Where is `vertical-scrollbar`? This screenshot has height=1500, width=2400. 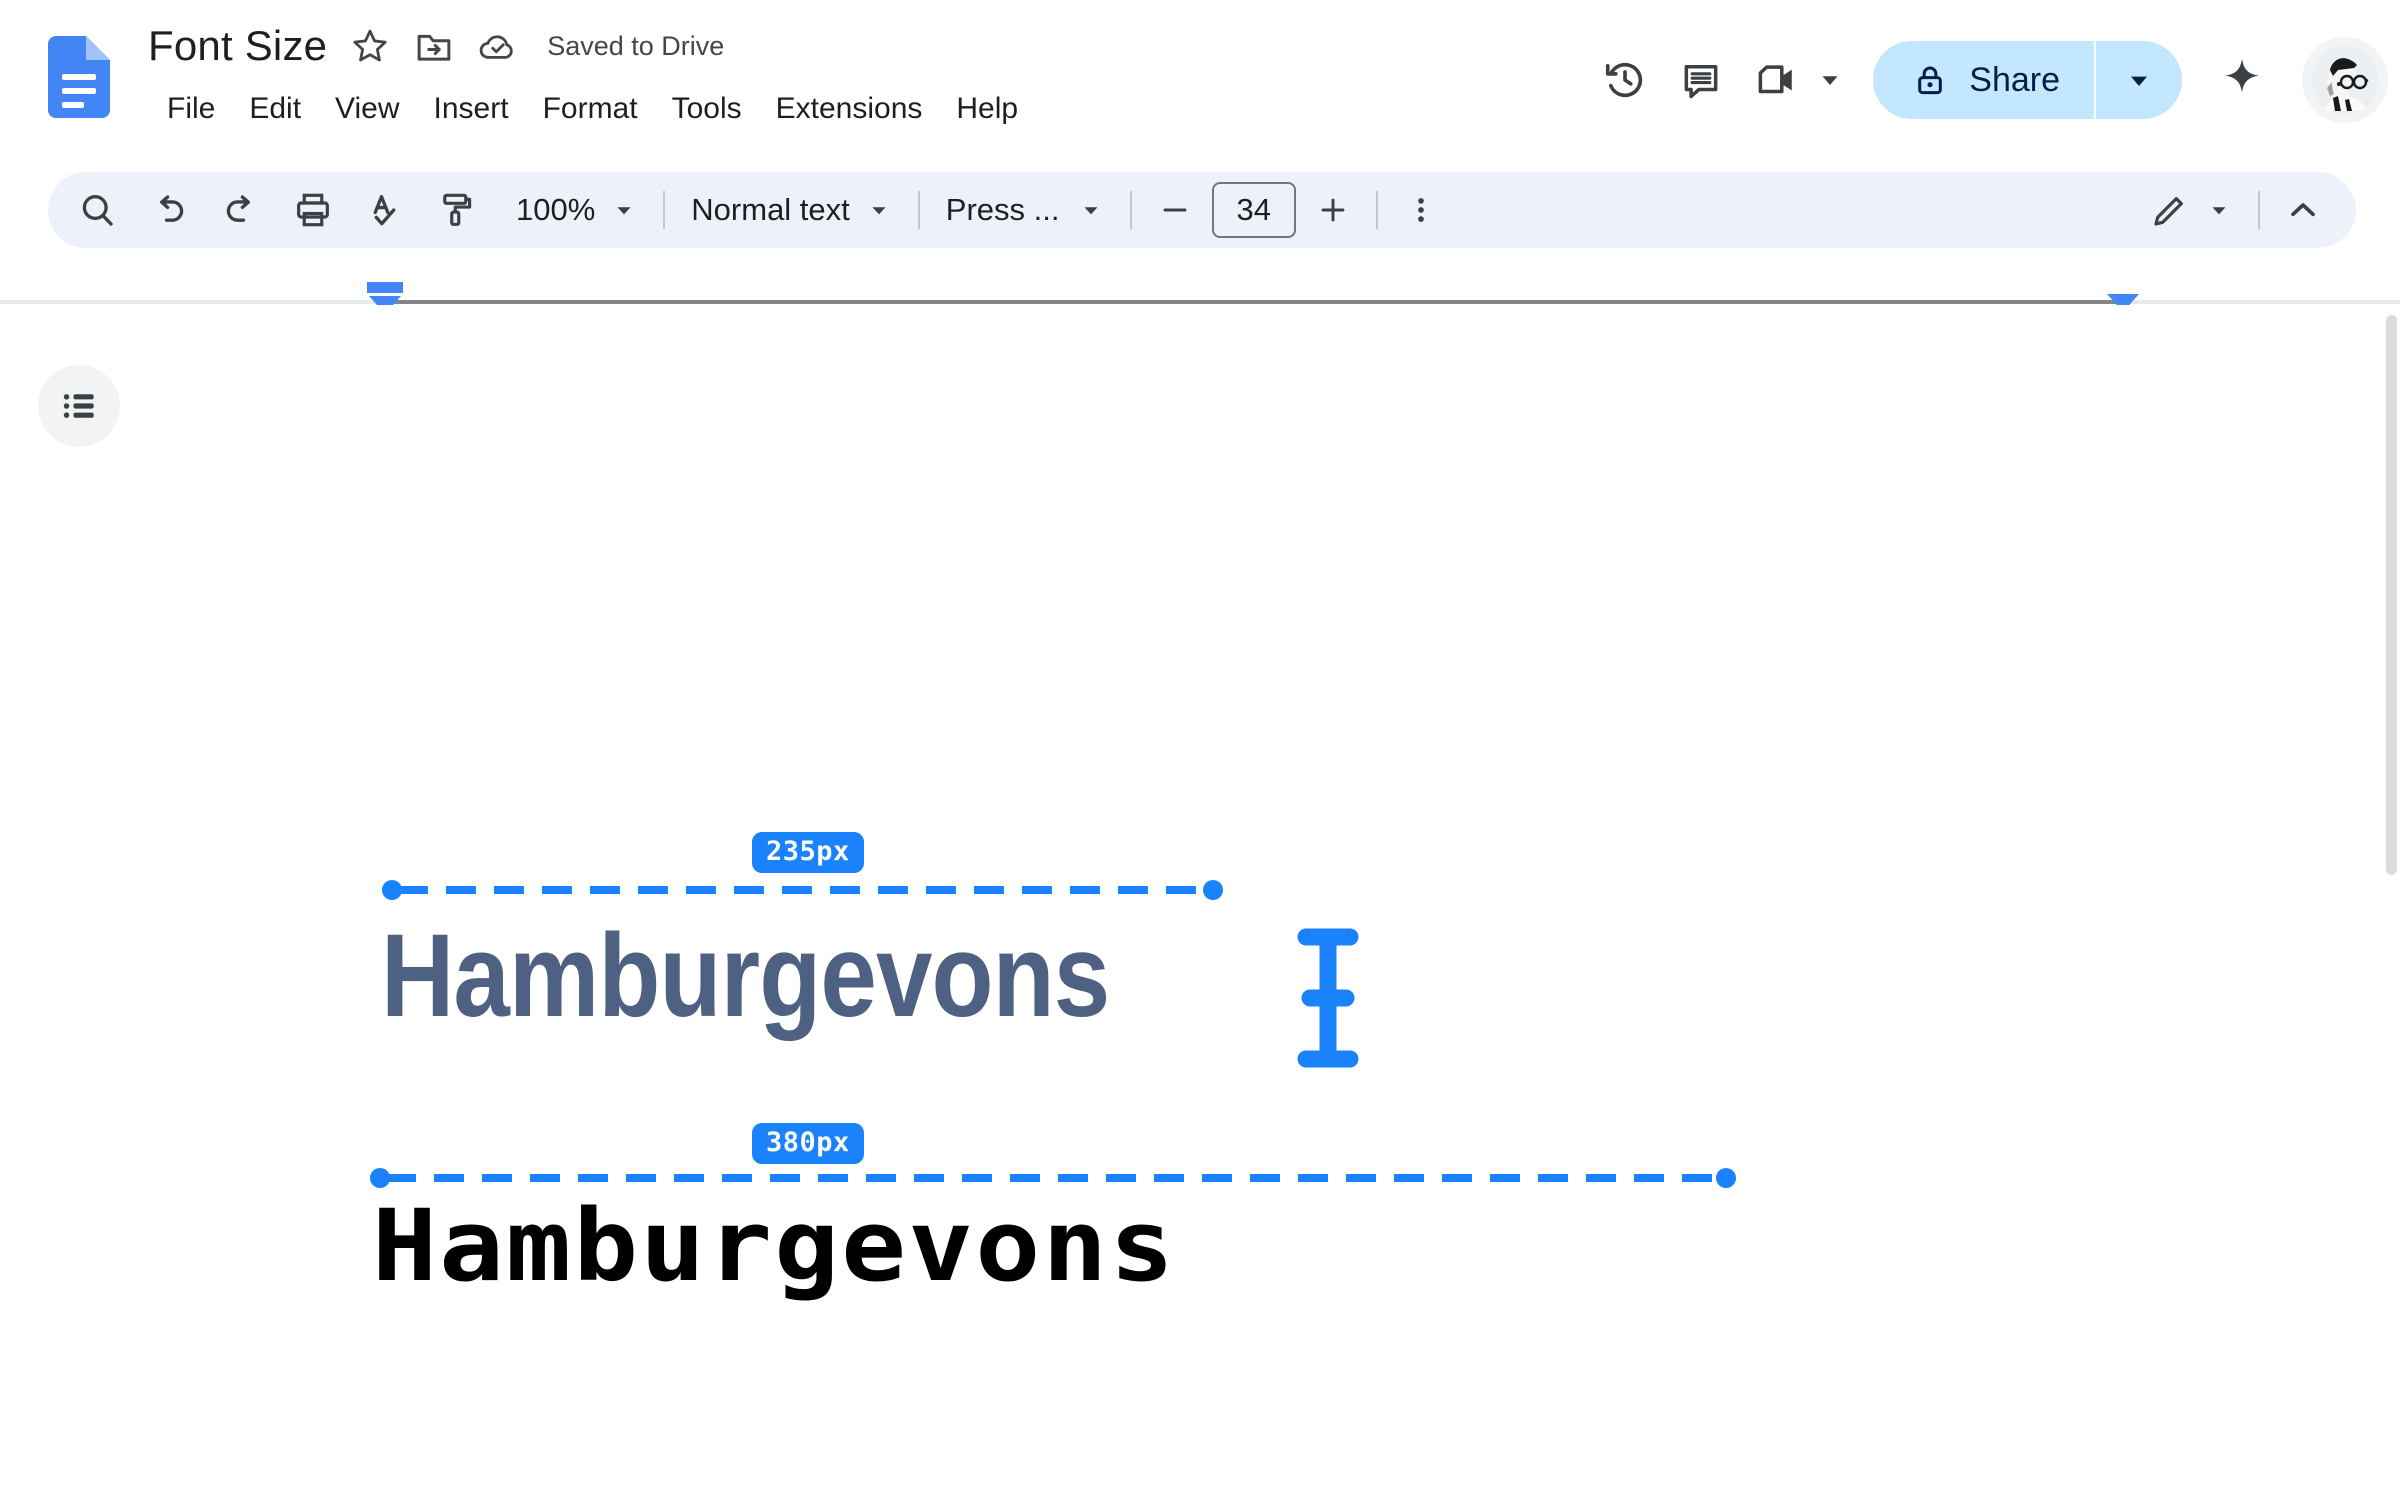 vertical-scrollbar is located at coordinates (2391, 902).